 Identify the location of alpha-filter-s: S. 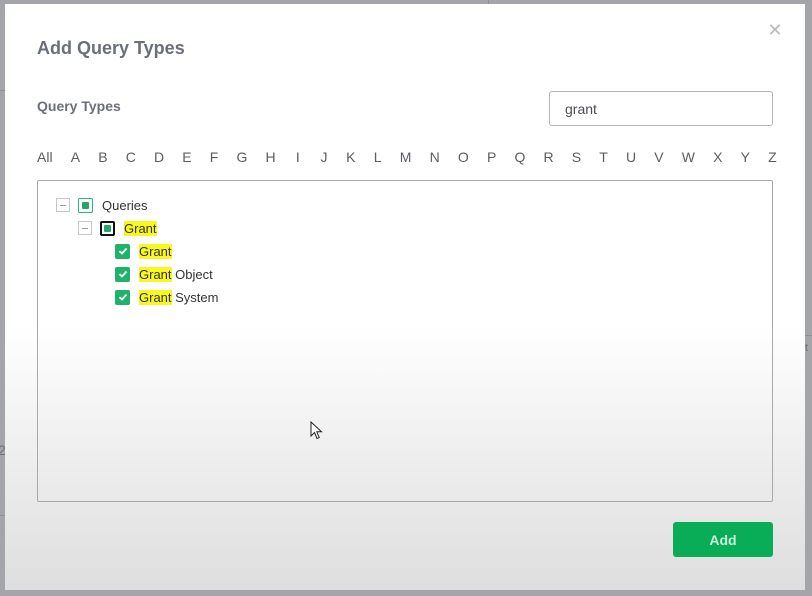
(576, 157).